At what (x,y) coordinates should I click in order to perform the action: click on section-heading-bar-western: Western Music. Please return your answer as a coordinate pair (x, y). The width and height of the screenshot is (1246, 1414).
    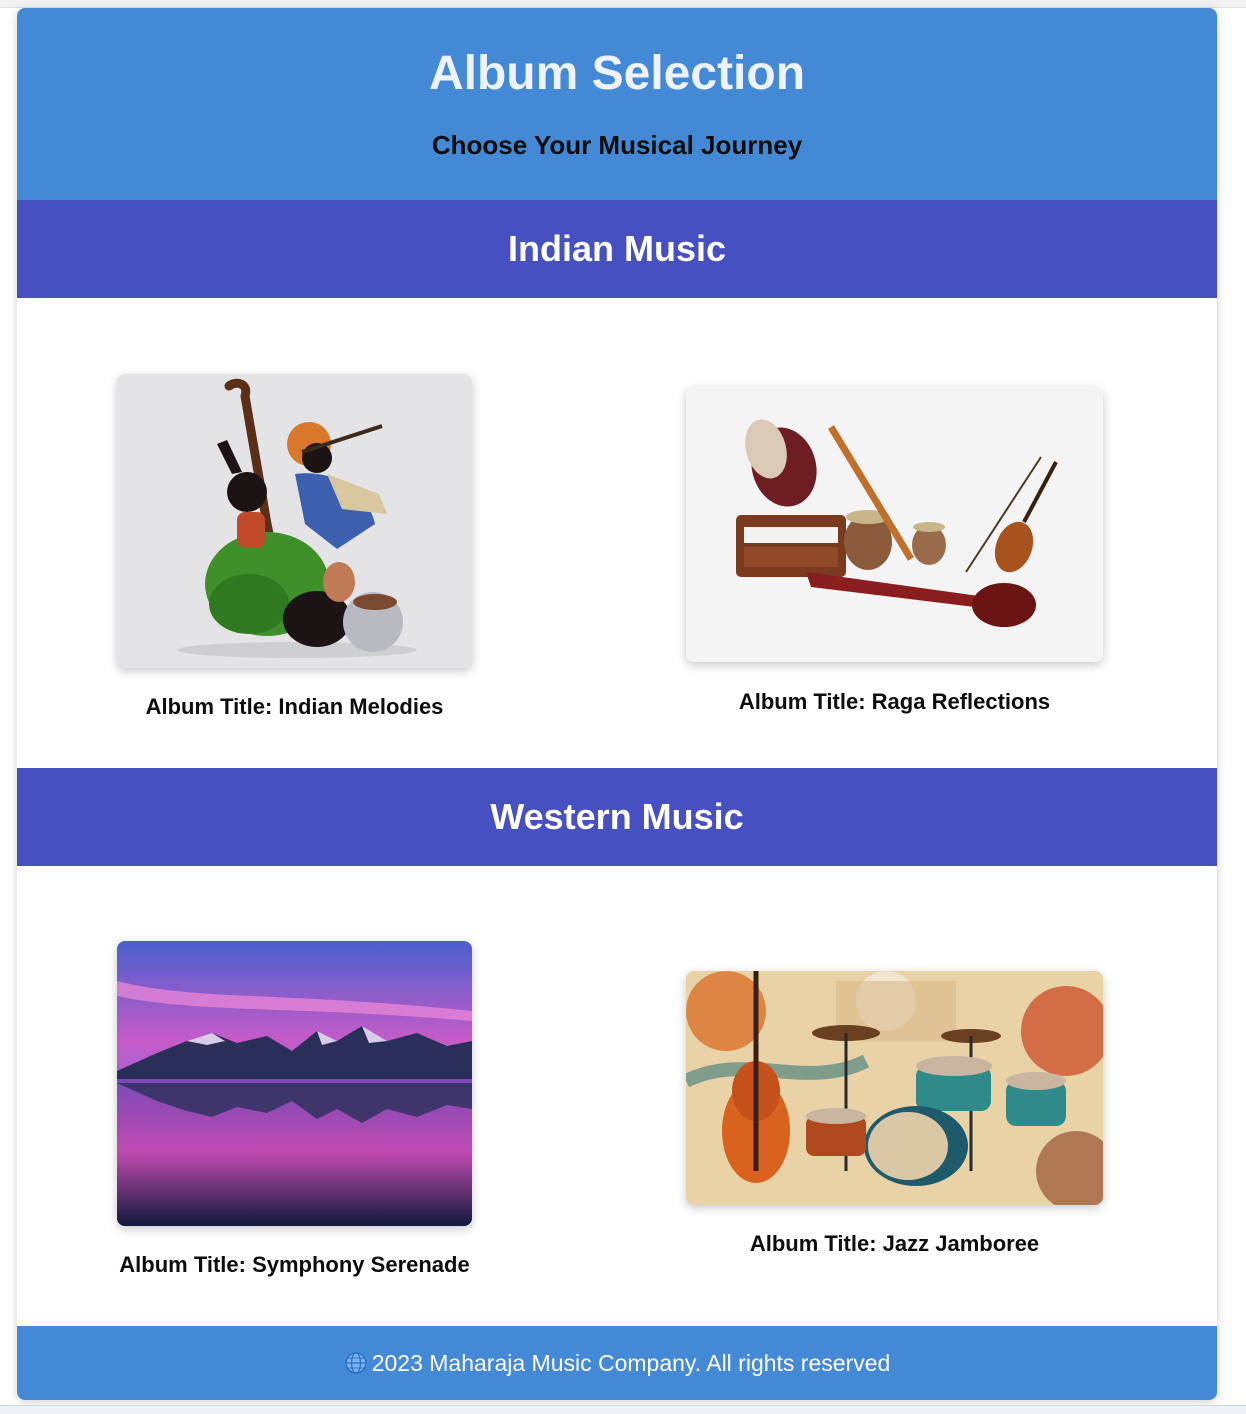
    Looking at the image, I should click on (617, 817).